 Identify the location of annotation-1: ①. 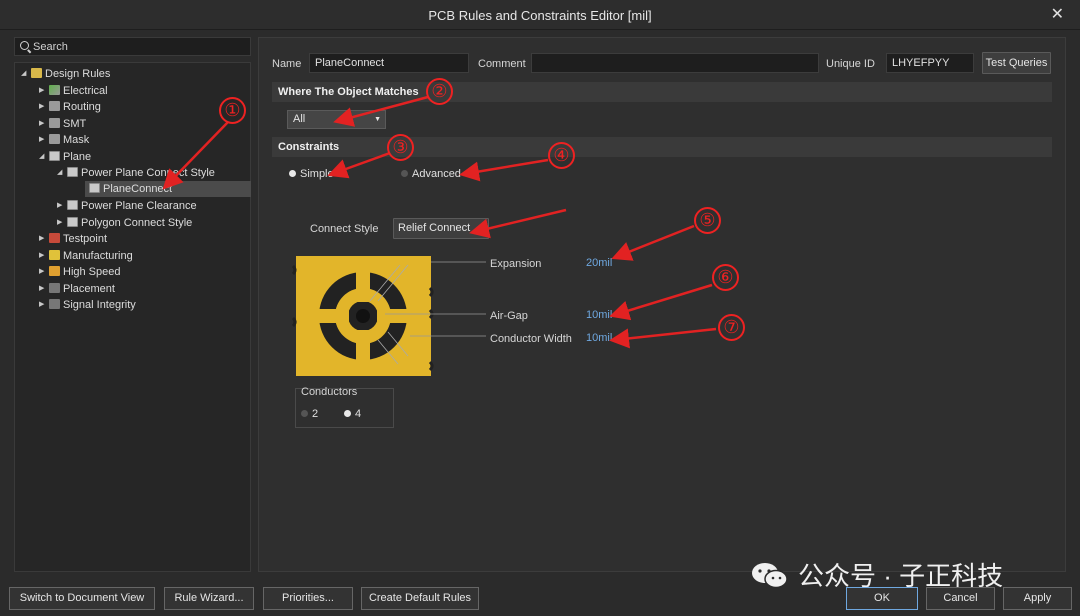
(232, 110).